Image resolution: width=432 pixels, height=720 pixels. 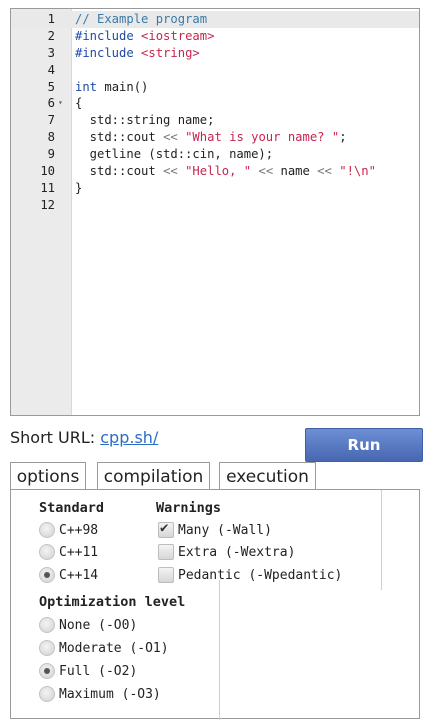 What do you see at coordinates (110, 694) in the screenshot?
I see `option-label: Maximum (-O3)` at bounding box center [110, 694].